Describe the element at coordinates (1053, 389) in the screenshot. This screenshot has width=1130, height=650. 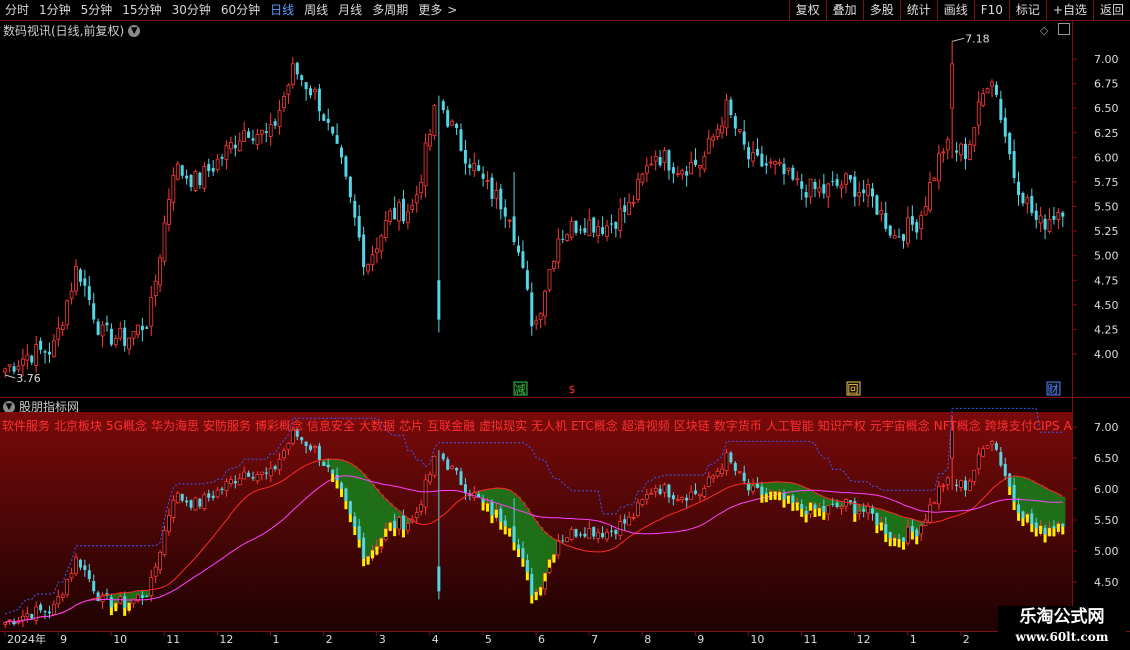
I see `event-marker: 财` at that location.